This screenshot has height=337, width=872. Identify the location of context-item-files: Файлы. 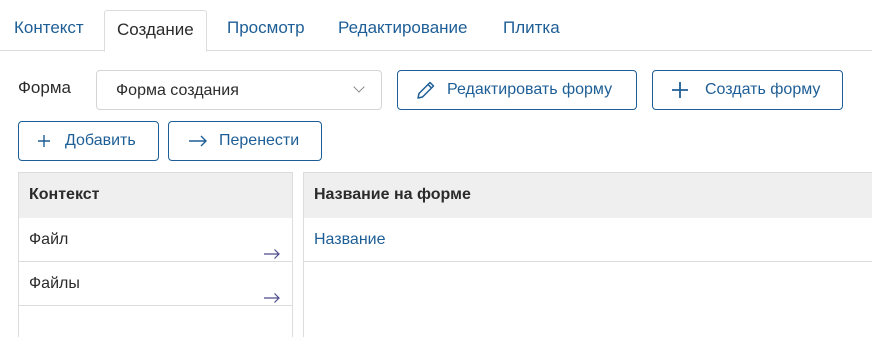
(155, 284).